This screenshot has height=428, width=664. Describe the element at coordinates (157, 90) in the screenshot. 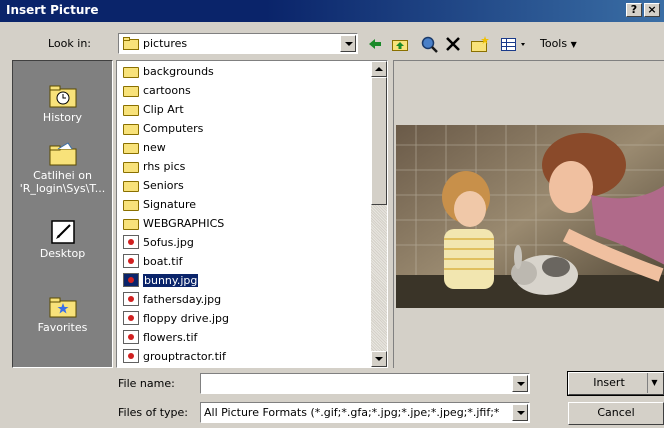

I see `list-item: cartoons` at that location.